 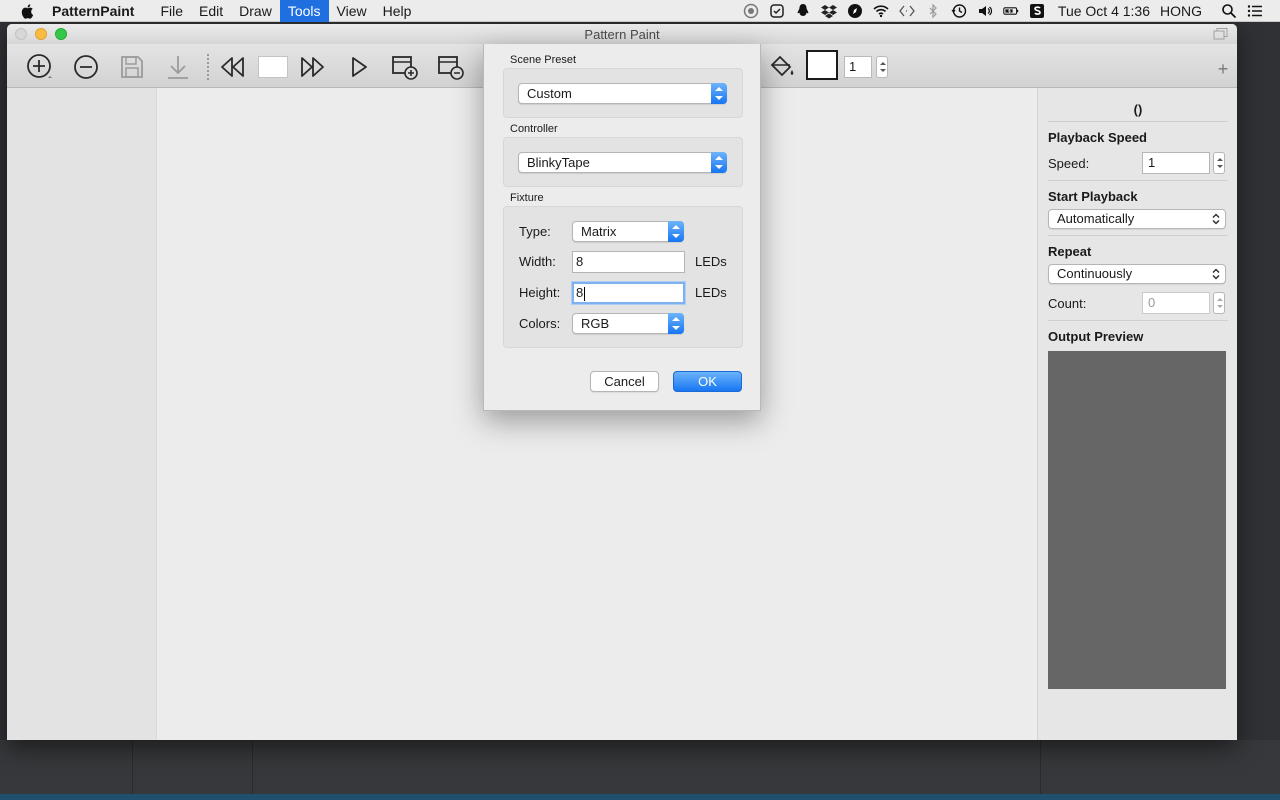 What do you see at coordinates (1037, 11) in the screenshot?
I see `s-app-icon` at bounding box center [1037, 11].